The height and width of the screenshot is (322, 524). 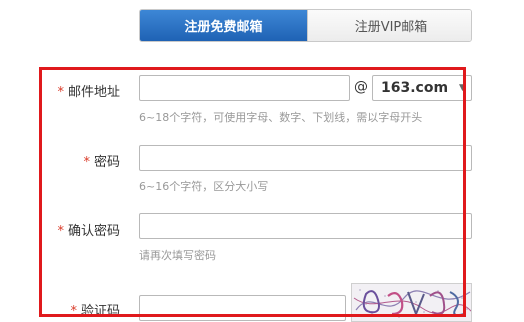 I want to click on confirm-password-label: 确认密码, so click(x=93, y=231).